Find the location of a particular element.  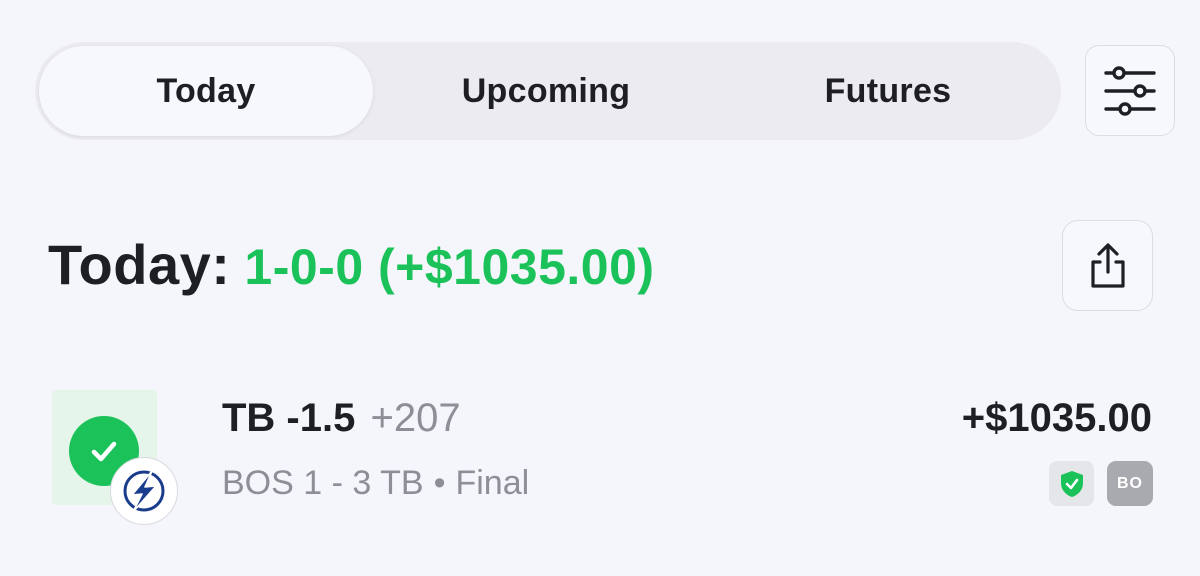

filter-button is located at coordinates (1130, 90).